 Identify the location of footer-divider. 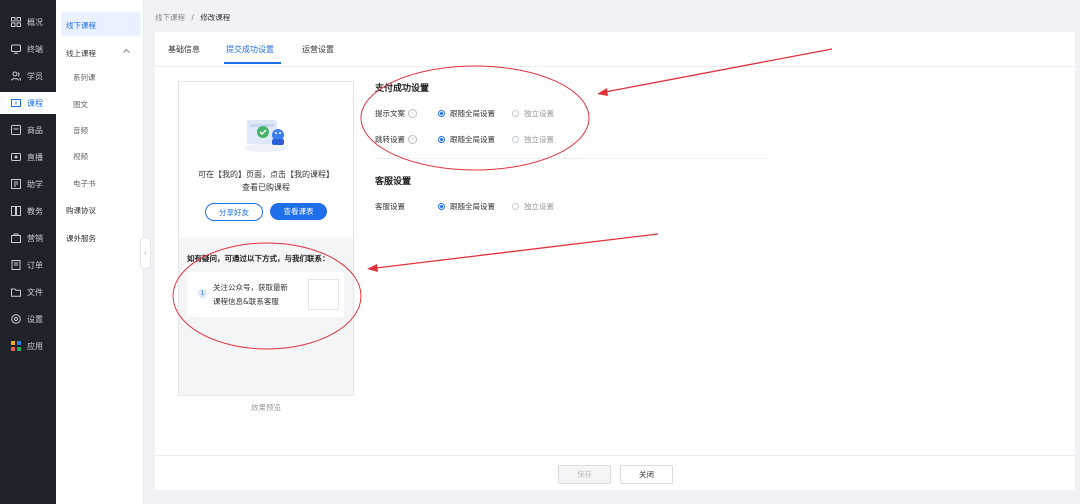
(615, 455).